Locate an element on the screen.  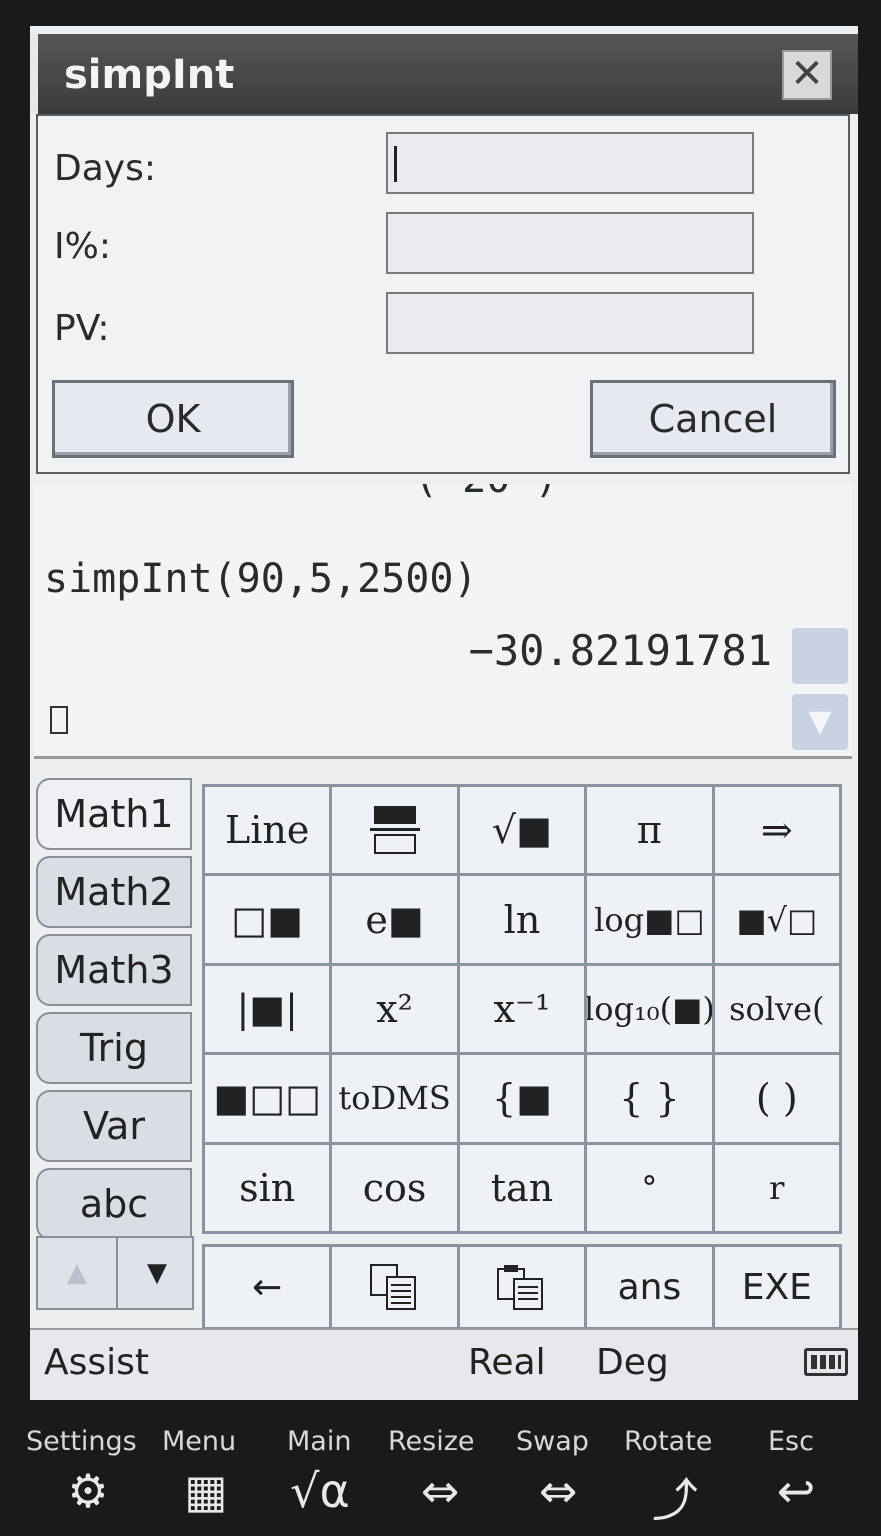
ok-button: OK is located at coordinates (173, 419).